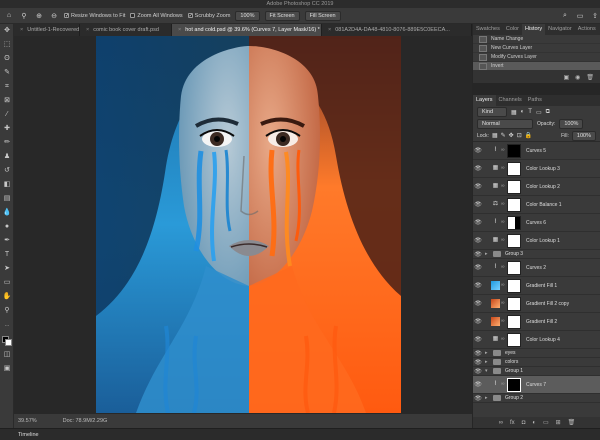 Image resolution: width=600 pixels, height=440 pixels. What do you see at coordinates (39, 16) in the screenshot?
I see `zoom-in-icon: ⊕` at bounding box center [39, 16].